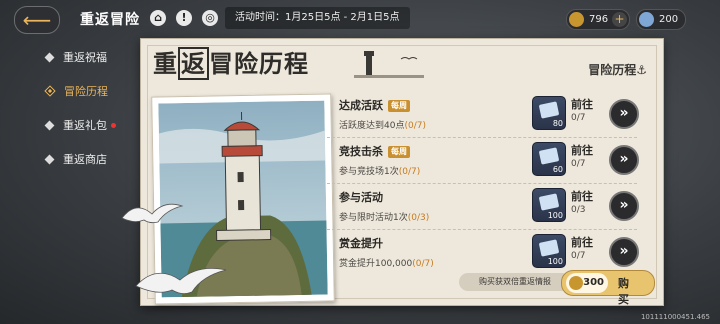 This screenshot has width=720, height=324. I want to click on panel-title: 重返冒险历程, so click(231, 62).